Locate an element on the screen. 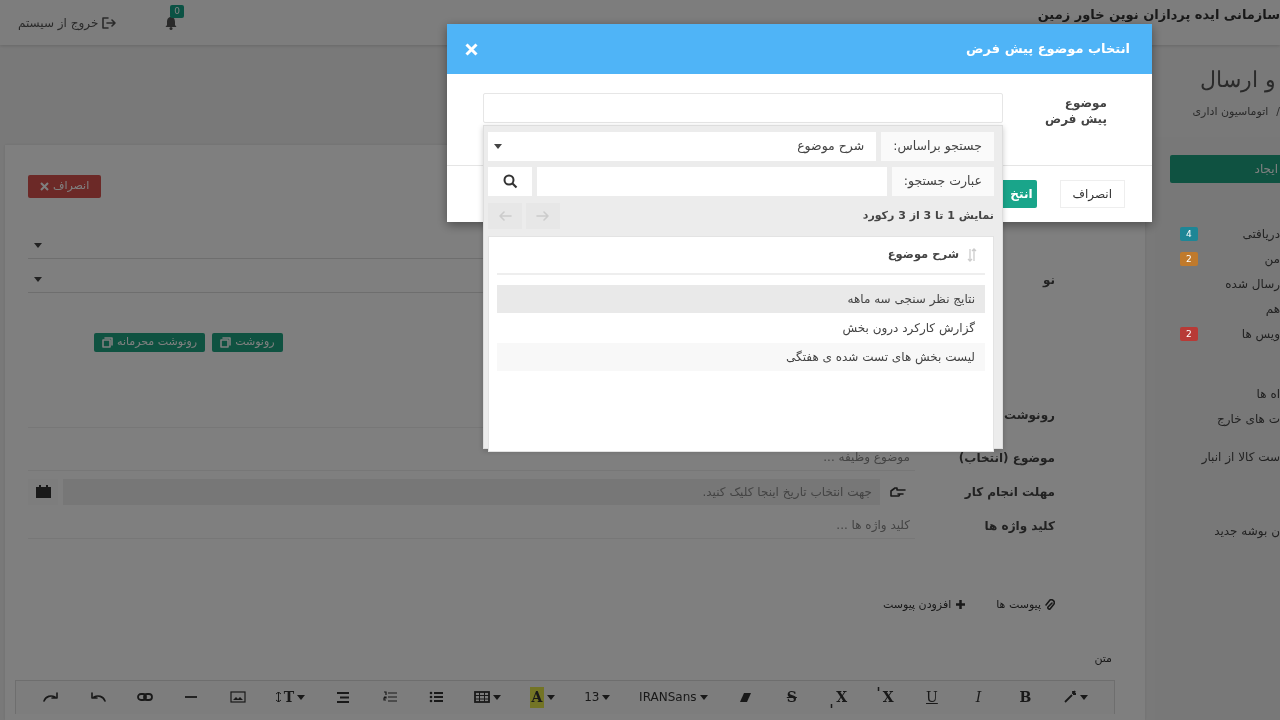 The width and height of the screenshot is (1280, 720). field-label: کلید واژه ها is located at coordinates (1019, 525).